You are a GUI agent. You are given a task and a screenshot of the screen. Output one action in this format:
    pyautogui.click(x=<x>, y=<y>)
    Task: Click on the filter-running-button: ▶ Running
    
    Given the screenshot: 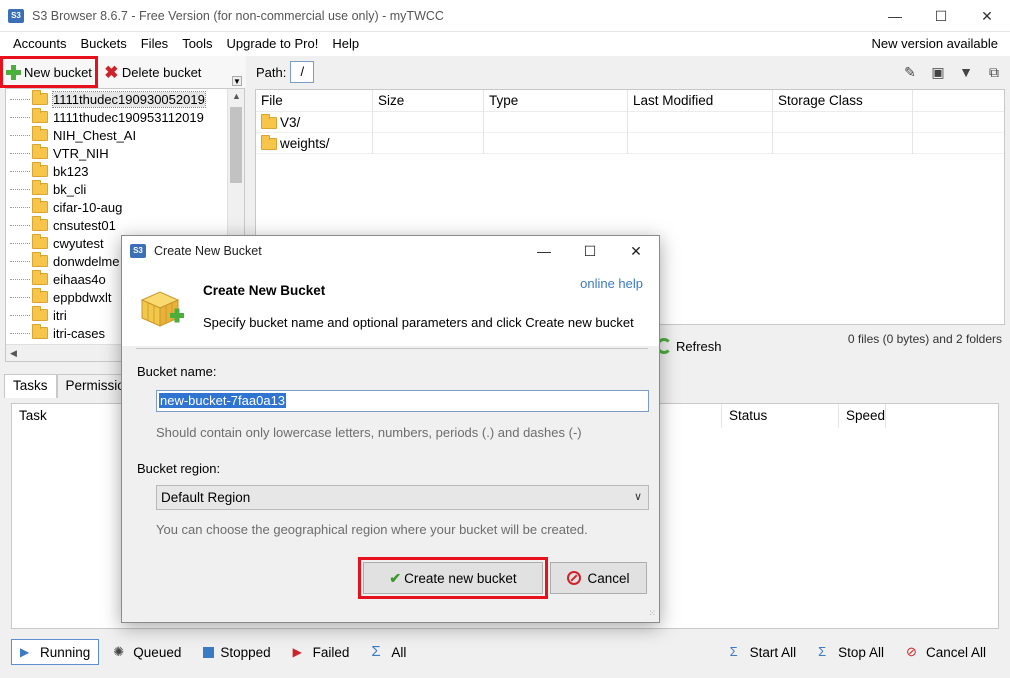 What is the action you would take?
    pyautogui.click(x=55, y=652)
    